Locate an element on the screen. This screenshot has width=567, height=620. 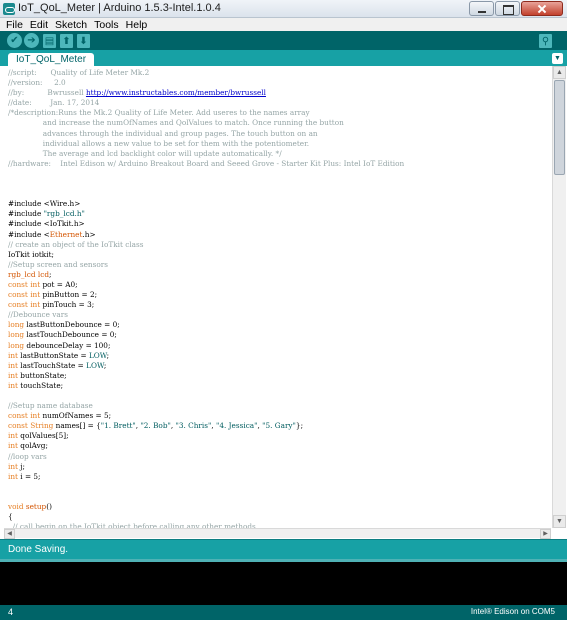
scroll-left-icon: ◀ is located at coordinates (9, 534).